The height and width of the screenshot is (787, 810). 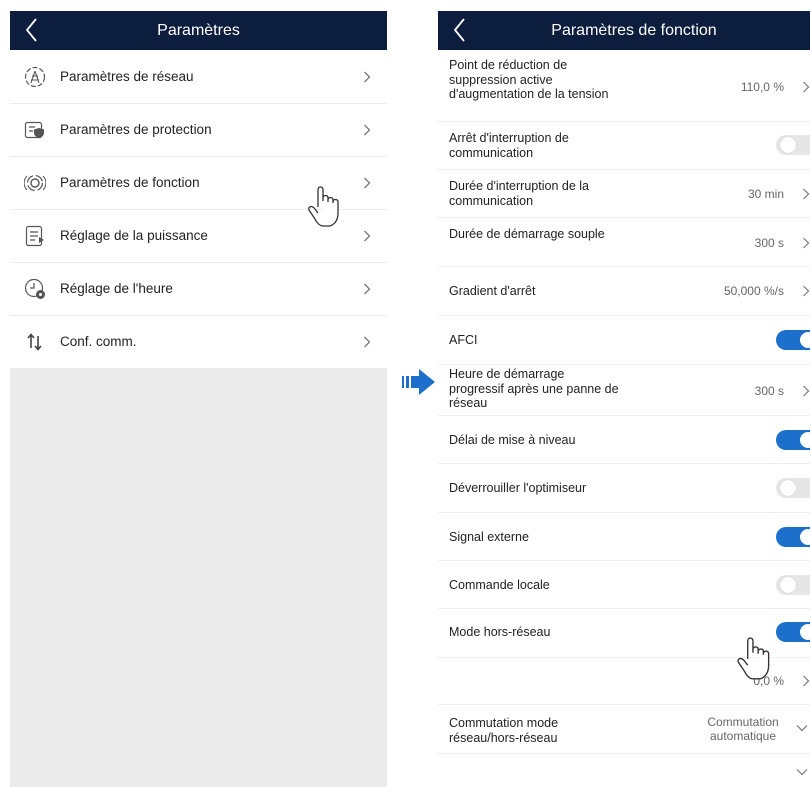 What do you see at coordinates (504, 730) in the screenshot?
I see `setting-label: Commutation mode réseau/hors-réseau` at bounding box center [504, 730].